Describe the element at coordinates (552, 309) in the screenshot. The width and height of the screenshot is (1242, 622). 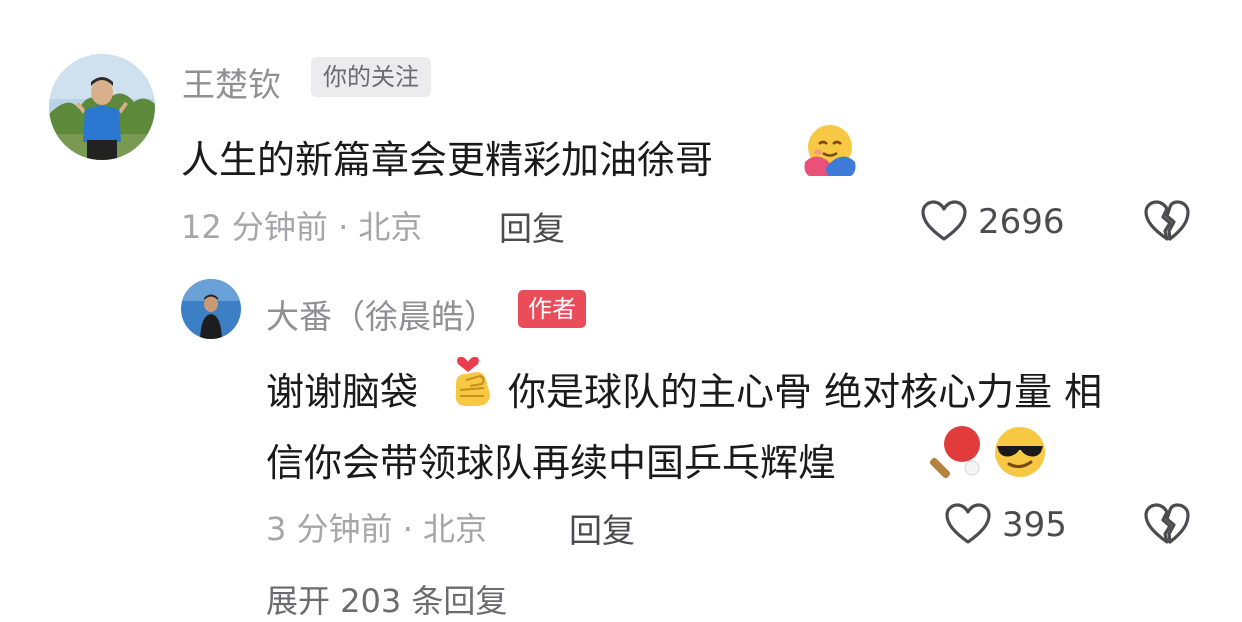
I see `author-badge: 作者` at that location.